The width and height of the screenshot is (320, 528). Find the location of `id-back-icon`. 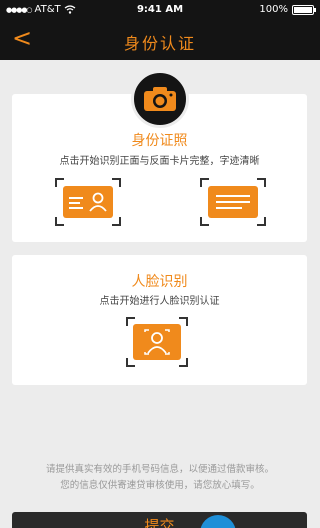

id-back-icon is located at coordinates (233, 202).